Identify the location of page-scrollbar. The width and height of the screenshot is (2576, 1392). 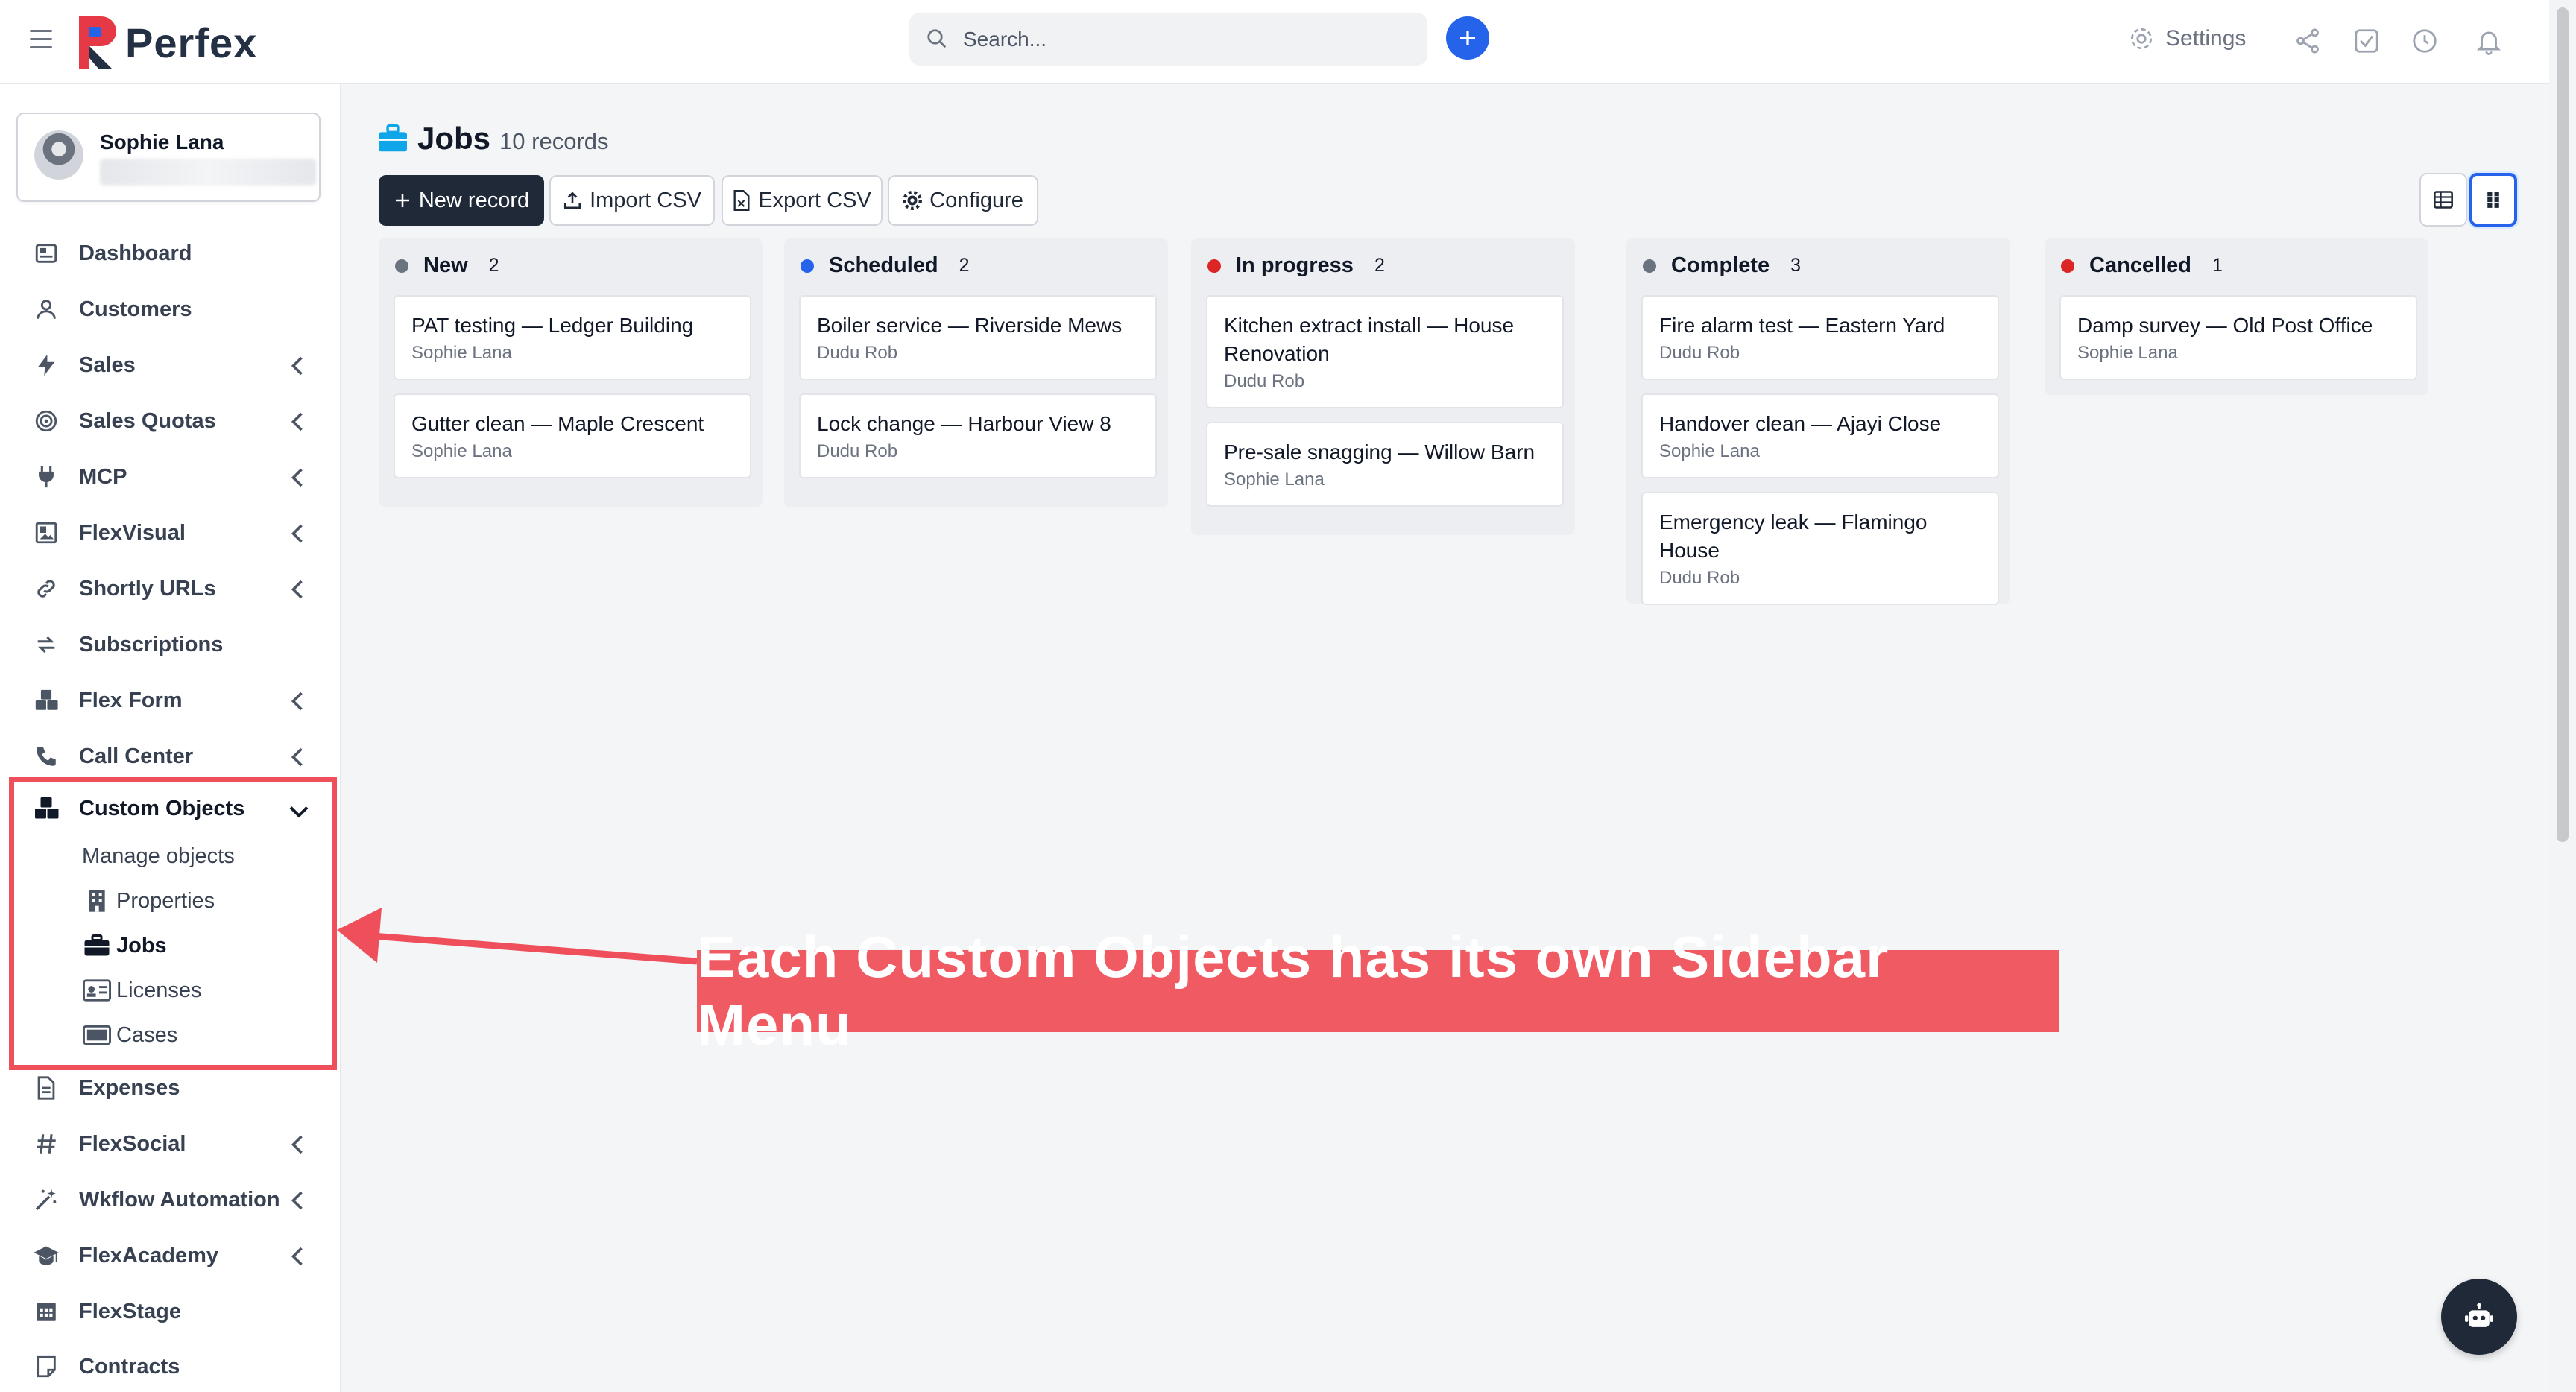
(2562, 696).